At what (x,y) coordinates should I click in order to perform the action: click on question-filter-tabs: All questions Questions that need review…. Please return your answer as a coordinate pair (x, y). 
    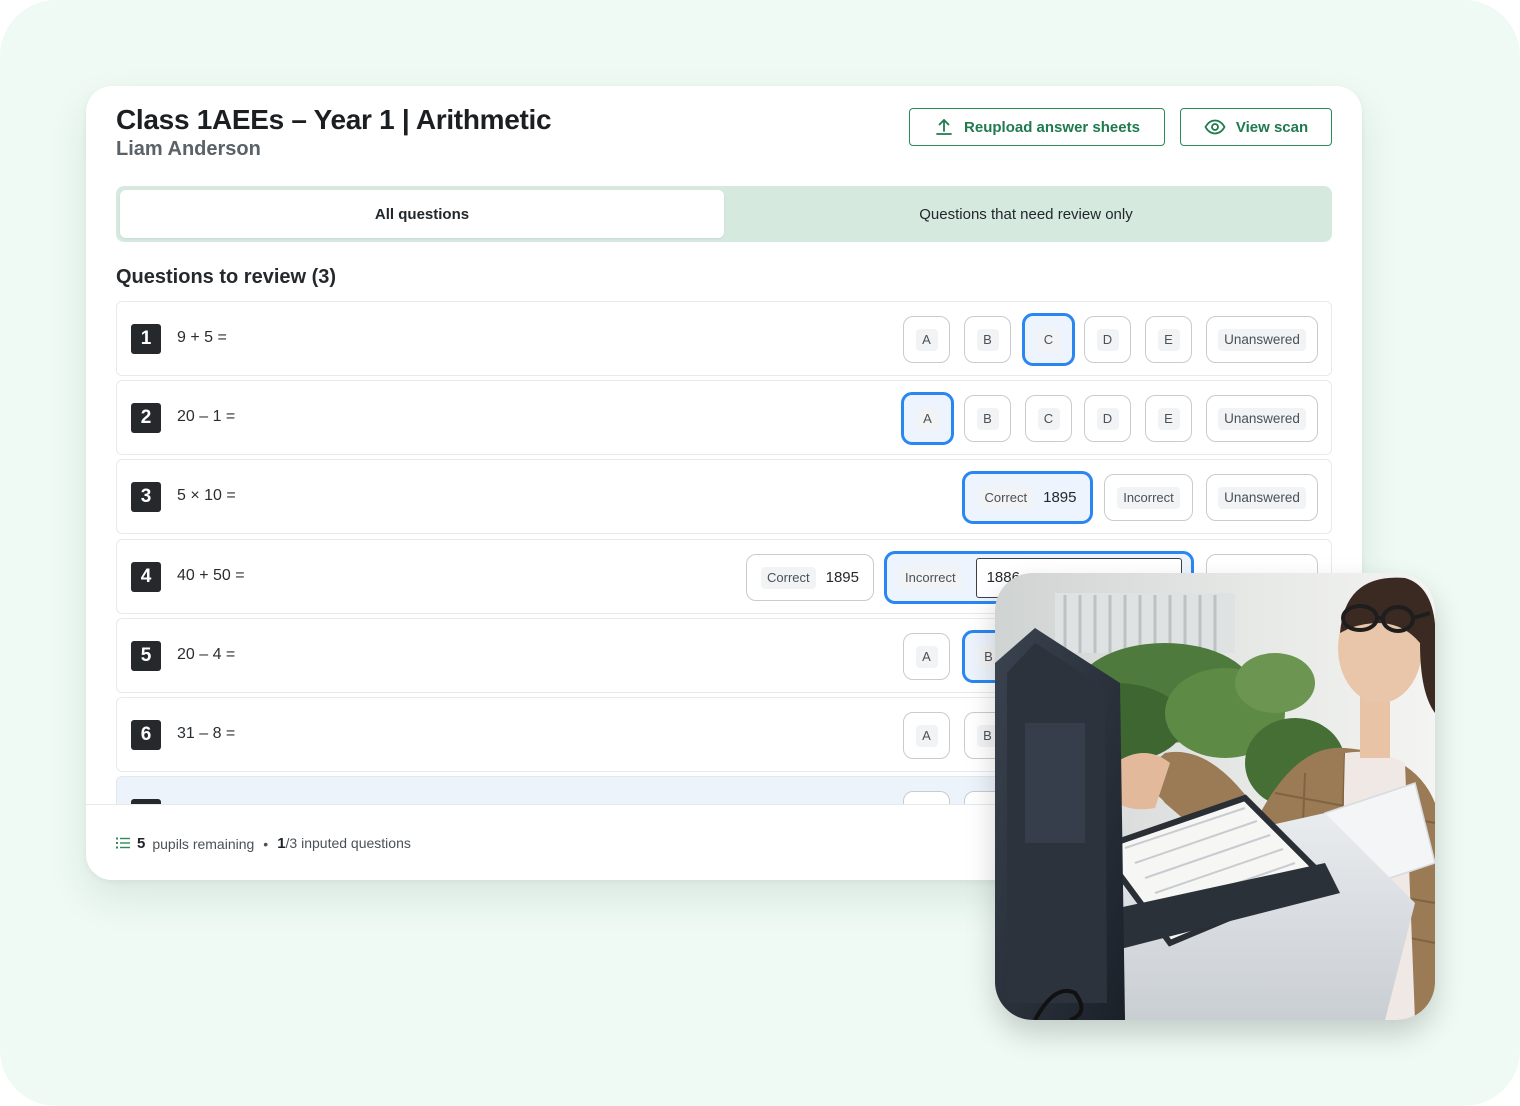
    Looking at the image, I should click on (724, 214).